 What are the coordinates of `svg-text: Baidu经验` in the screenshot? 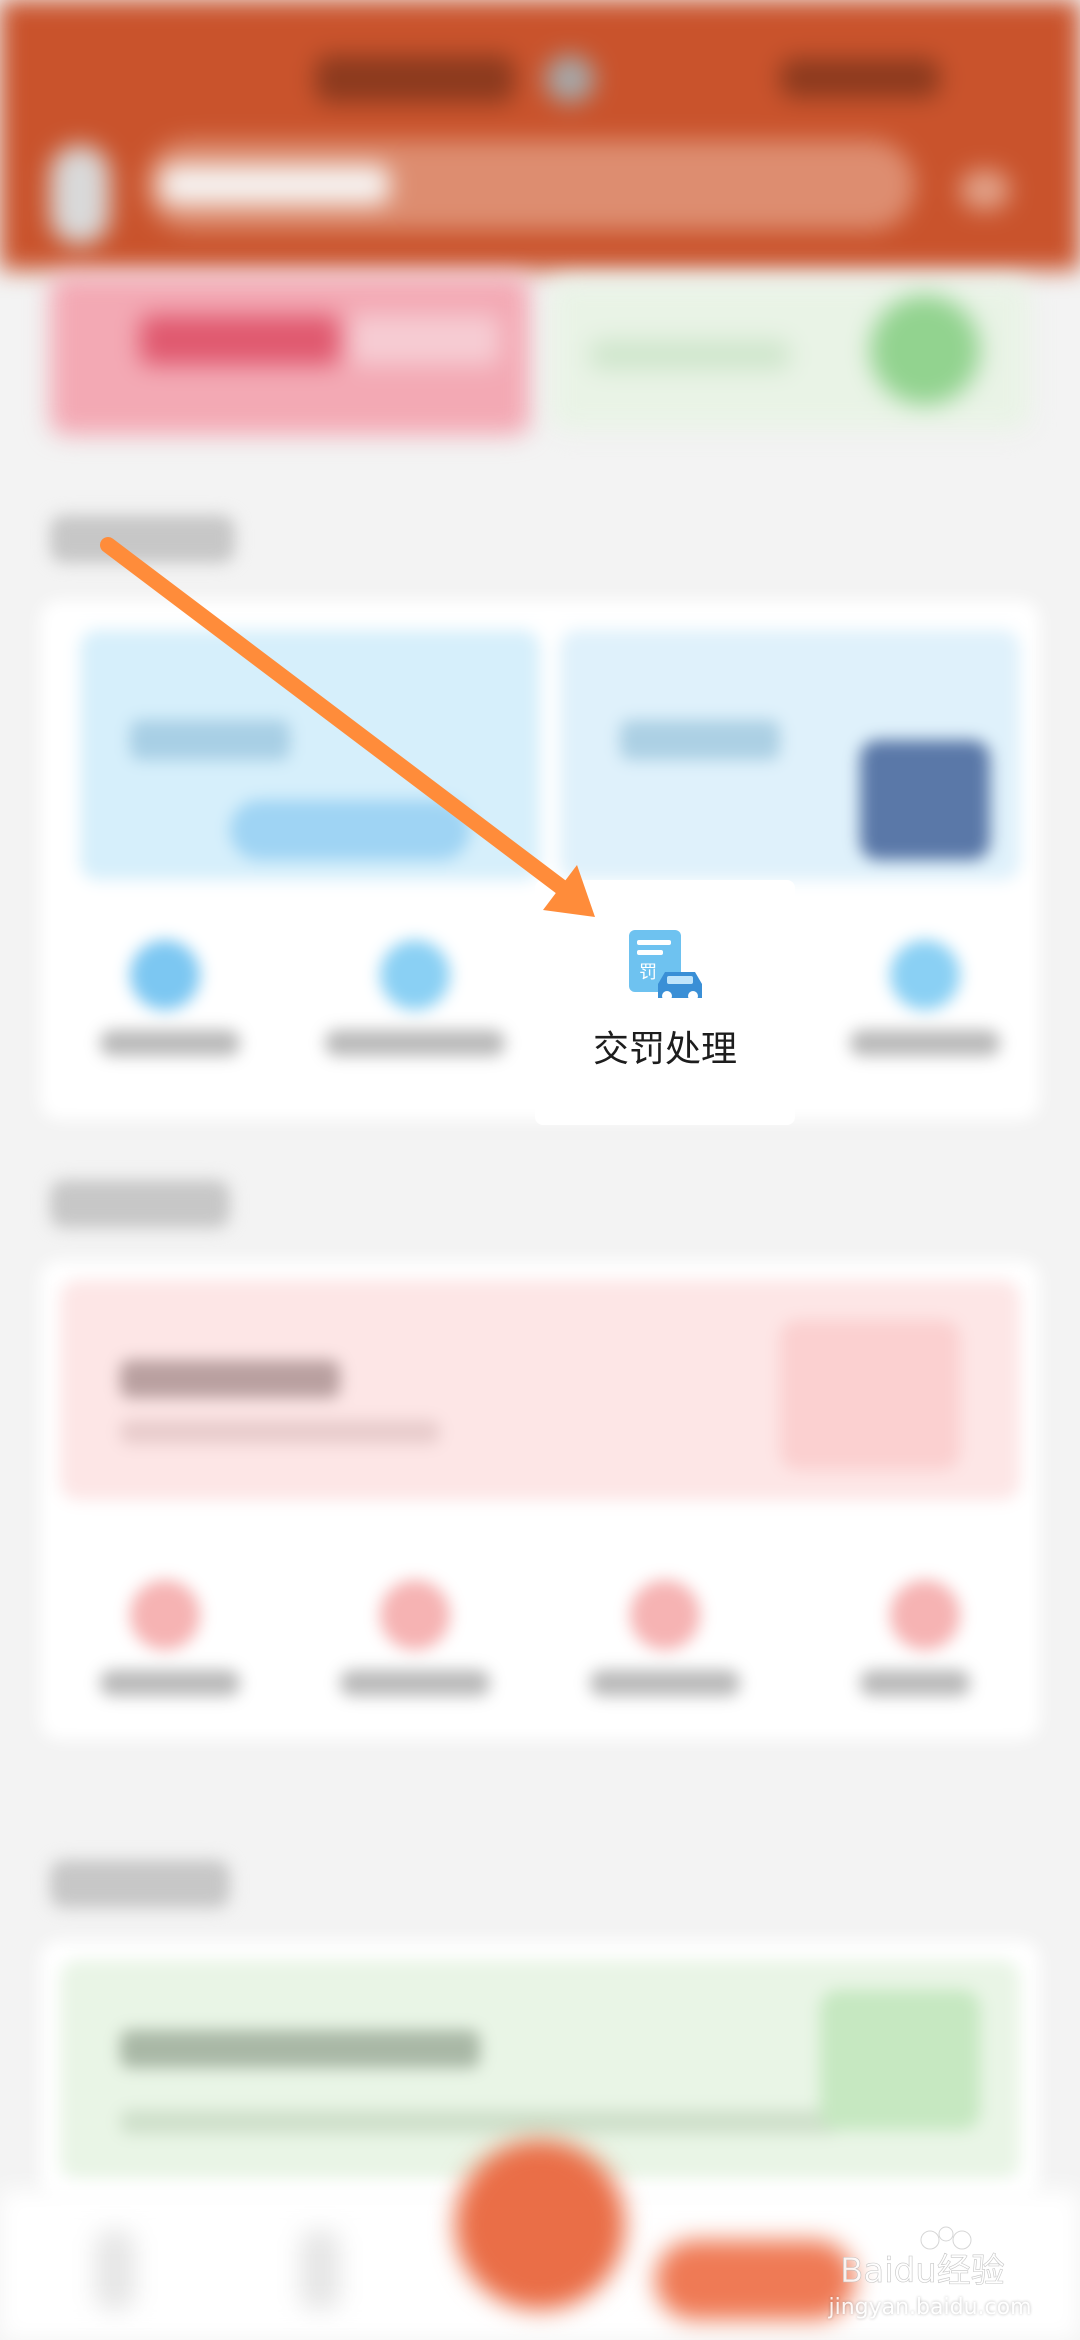 It's located at (922, 2270).